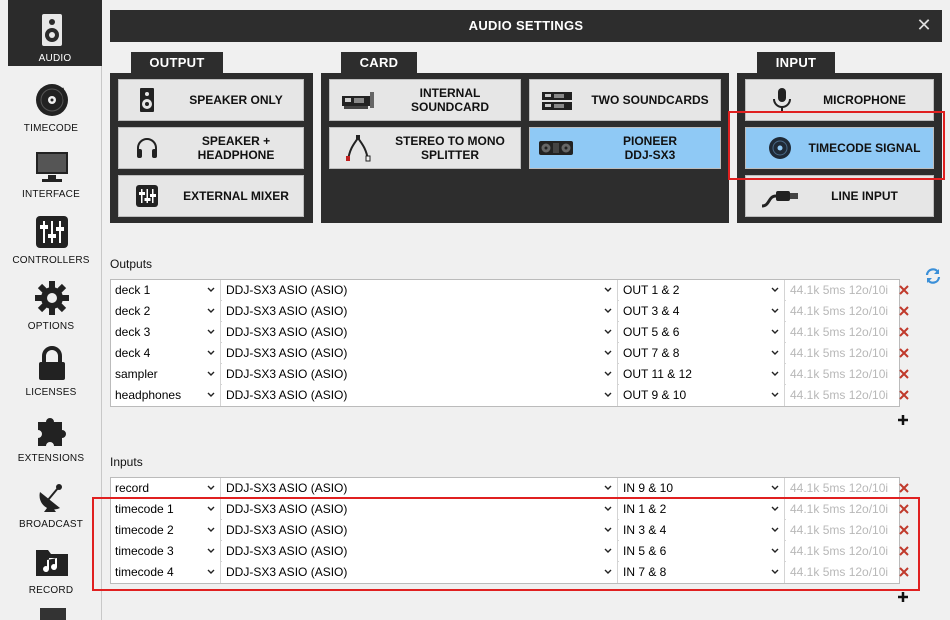  What do you see at coordinates (126, 462) in the screenshot?
I see `inputs-label: Inputs` at bounding box center [126, 462].